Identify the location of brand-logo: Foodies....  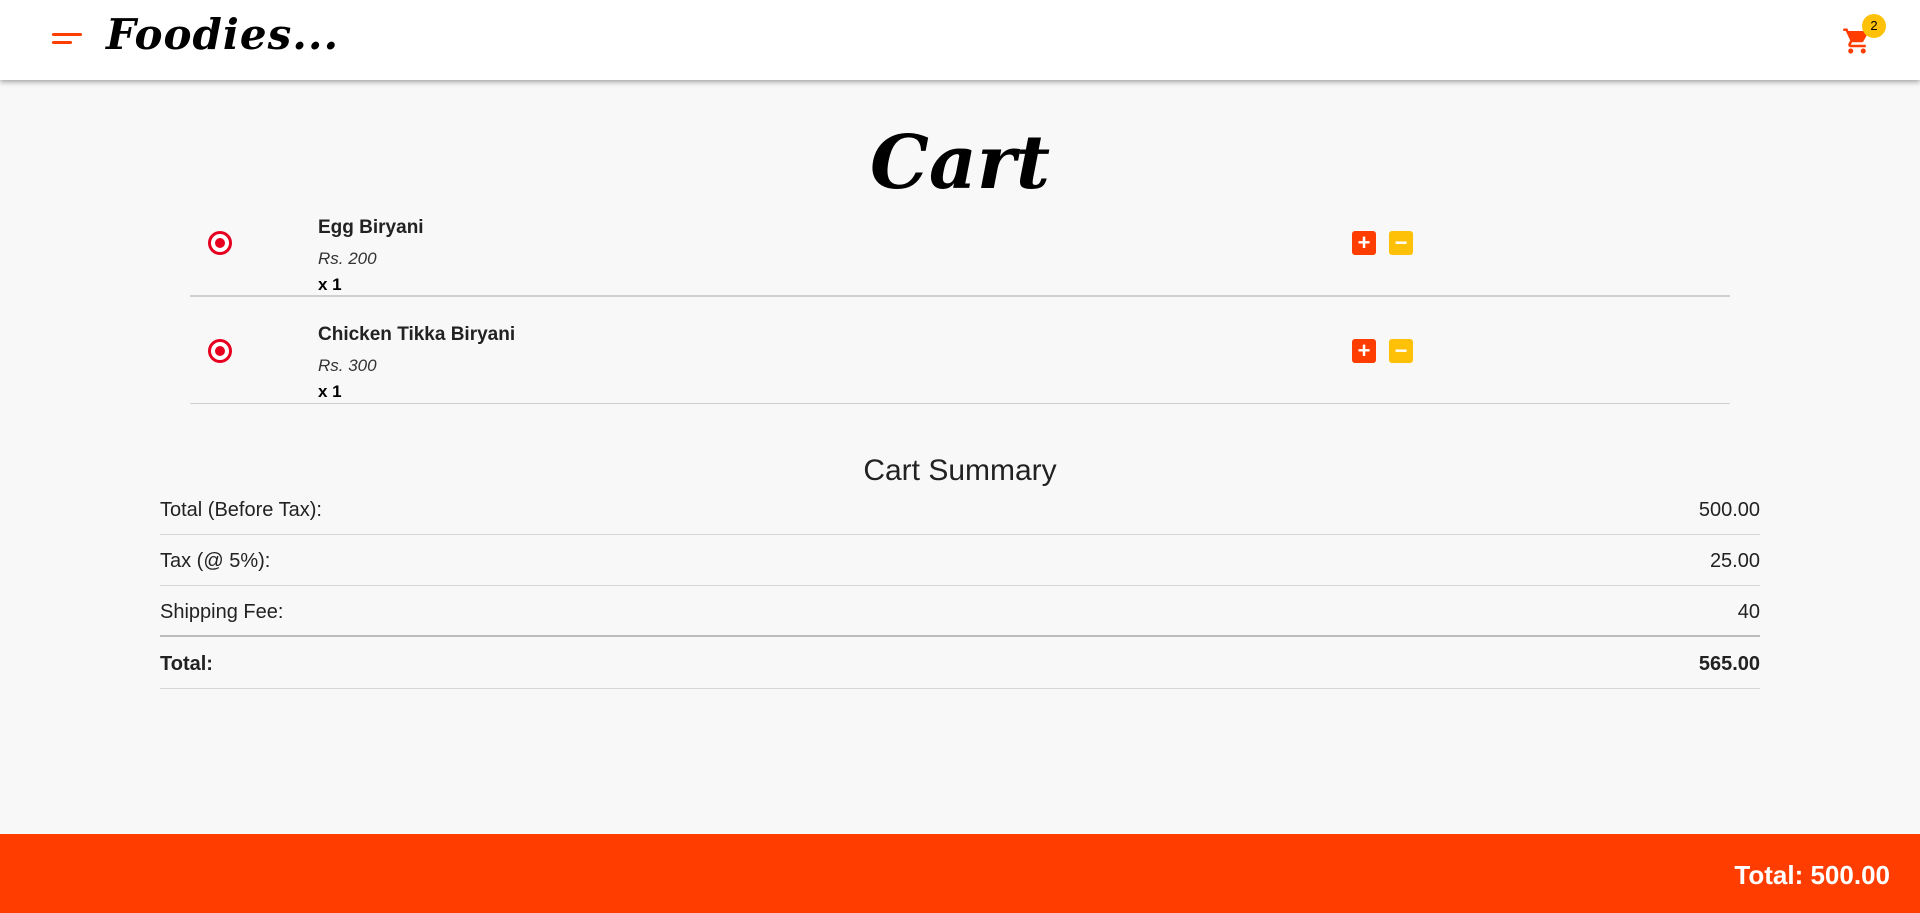
(222, 34).